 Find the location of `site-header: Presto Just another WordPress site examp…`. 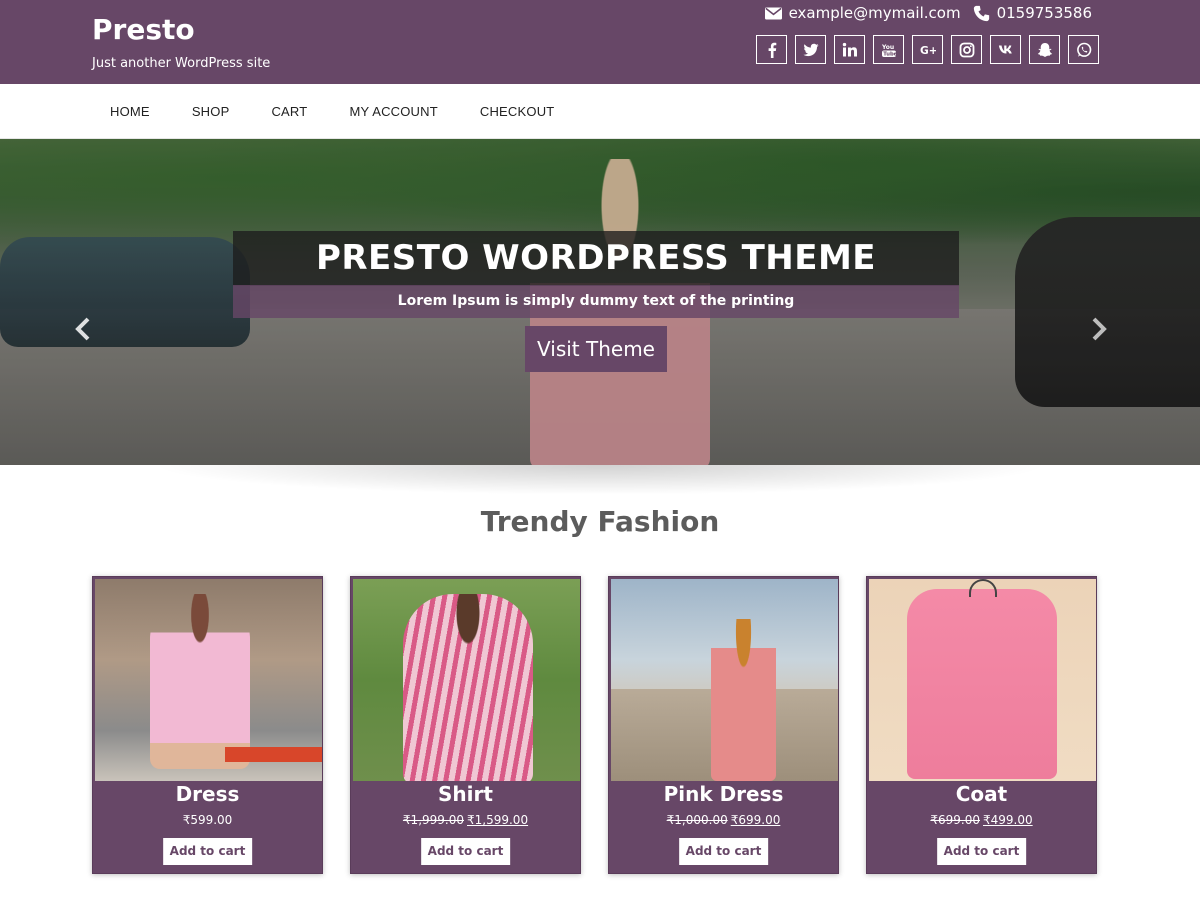

site-header: Presto Just another WordPress site examp… is located at coordinates (600, 42).